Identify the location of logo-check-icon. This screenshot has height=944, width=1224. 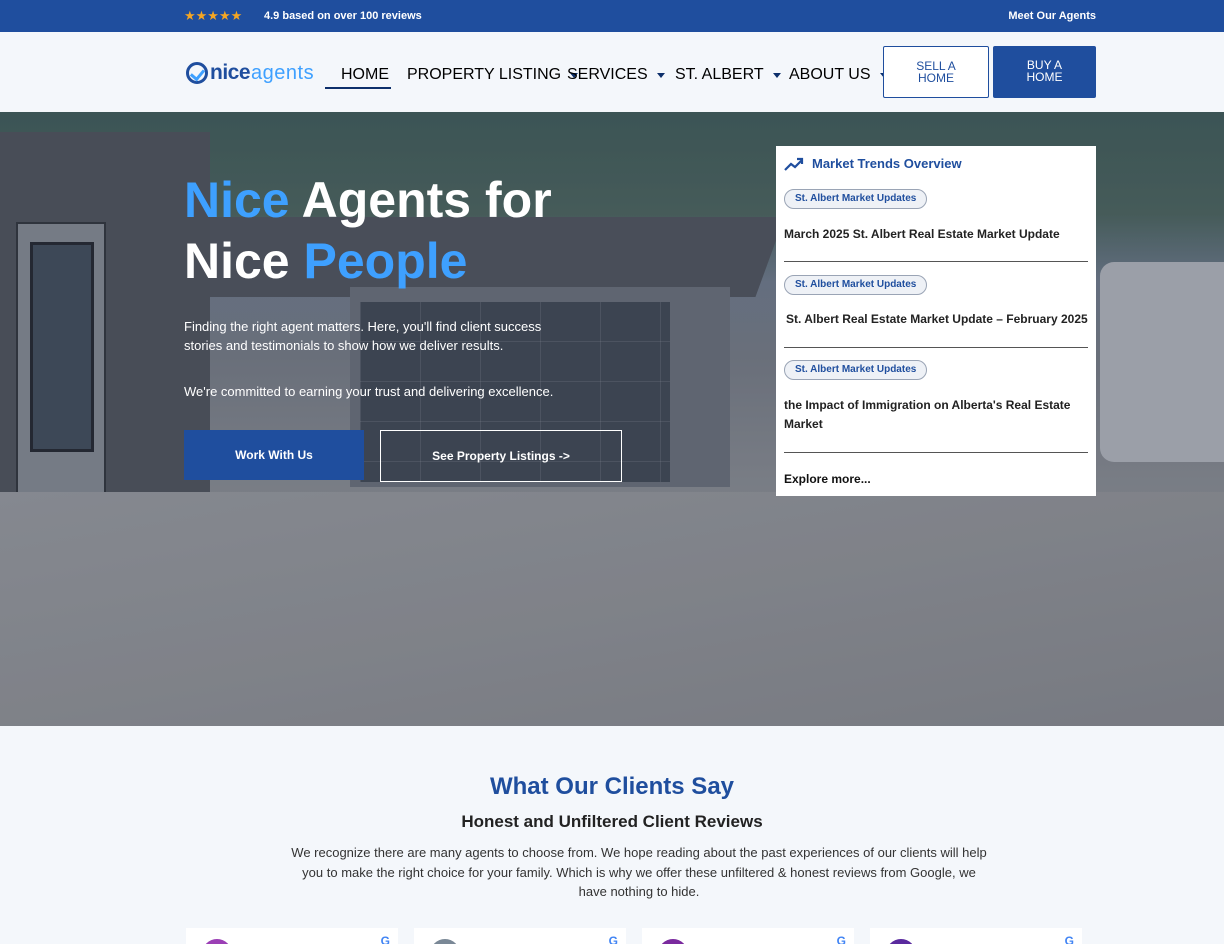
(197, 73).